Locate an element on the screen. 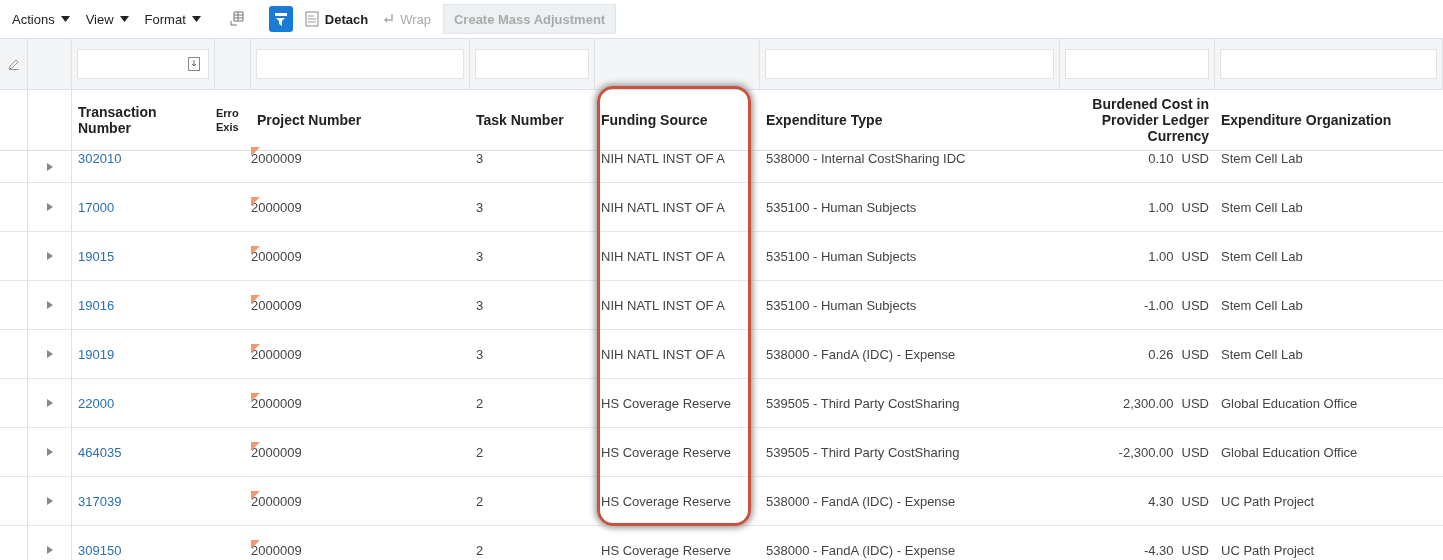 This screenshot has height=560, width=1443. filter-icon is located at coordinates (280, 19).